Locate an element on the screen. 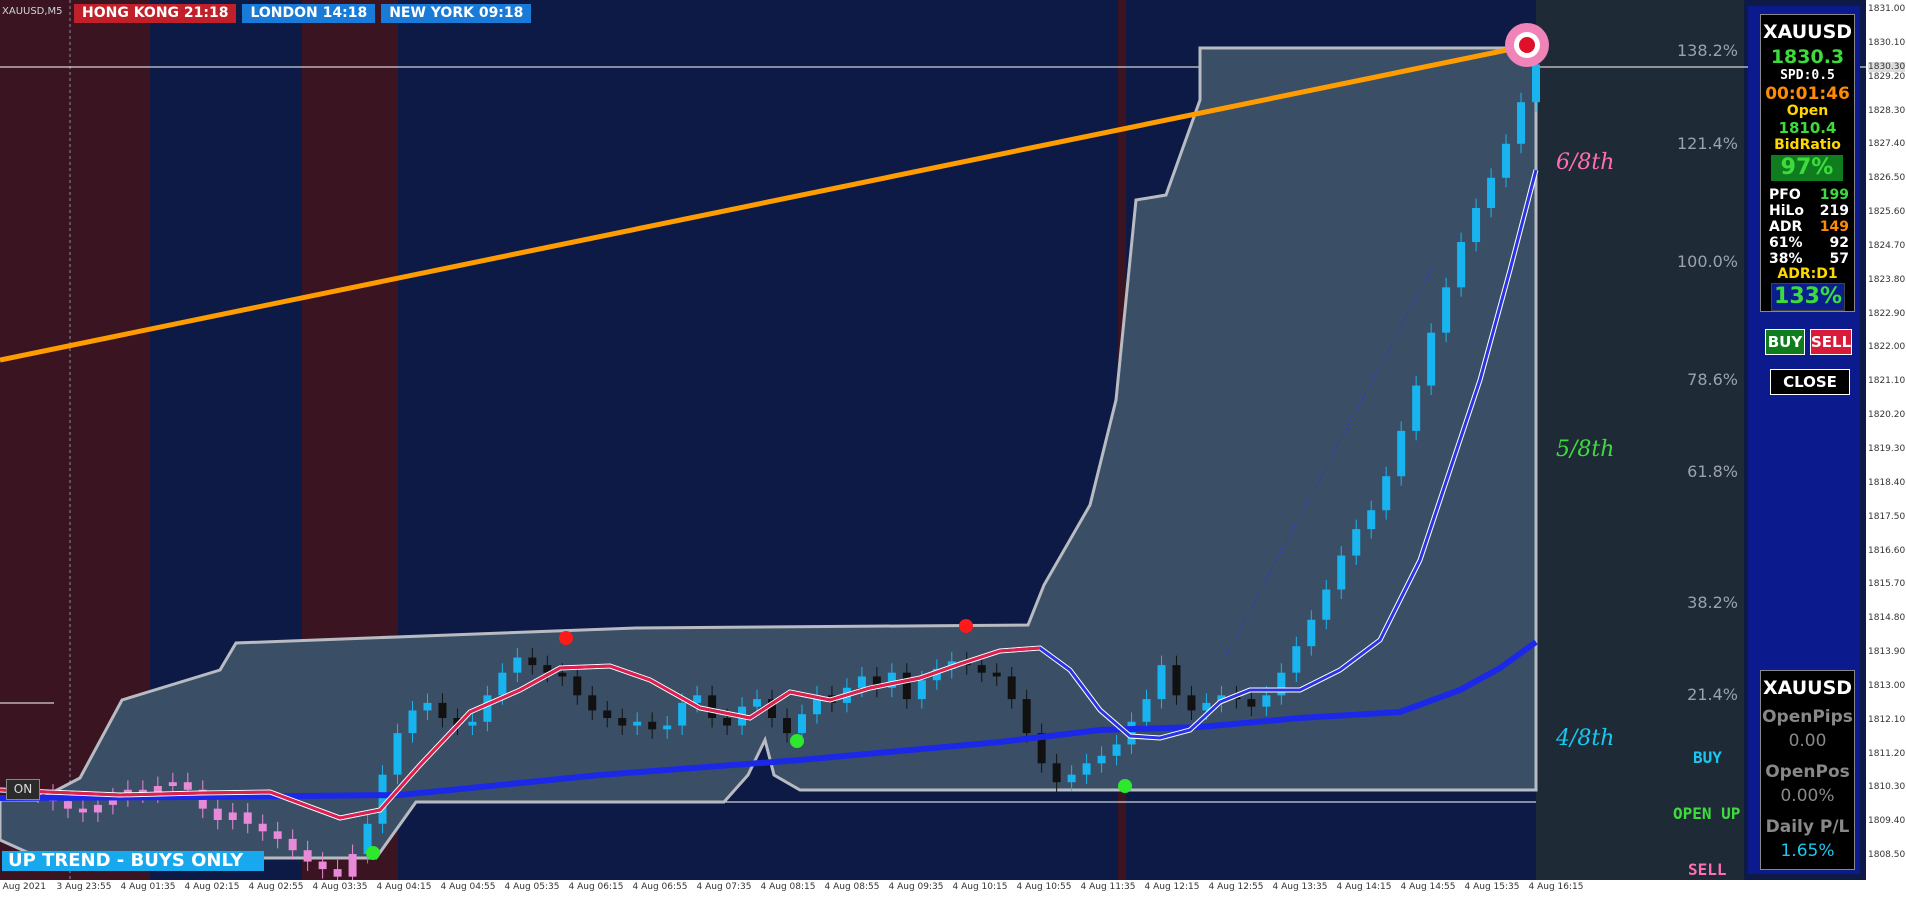 This screenshot has height=898, width=1906. fib-level-138: 138.2% is located at coordinates (1707, 50).